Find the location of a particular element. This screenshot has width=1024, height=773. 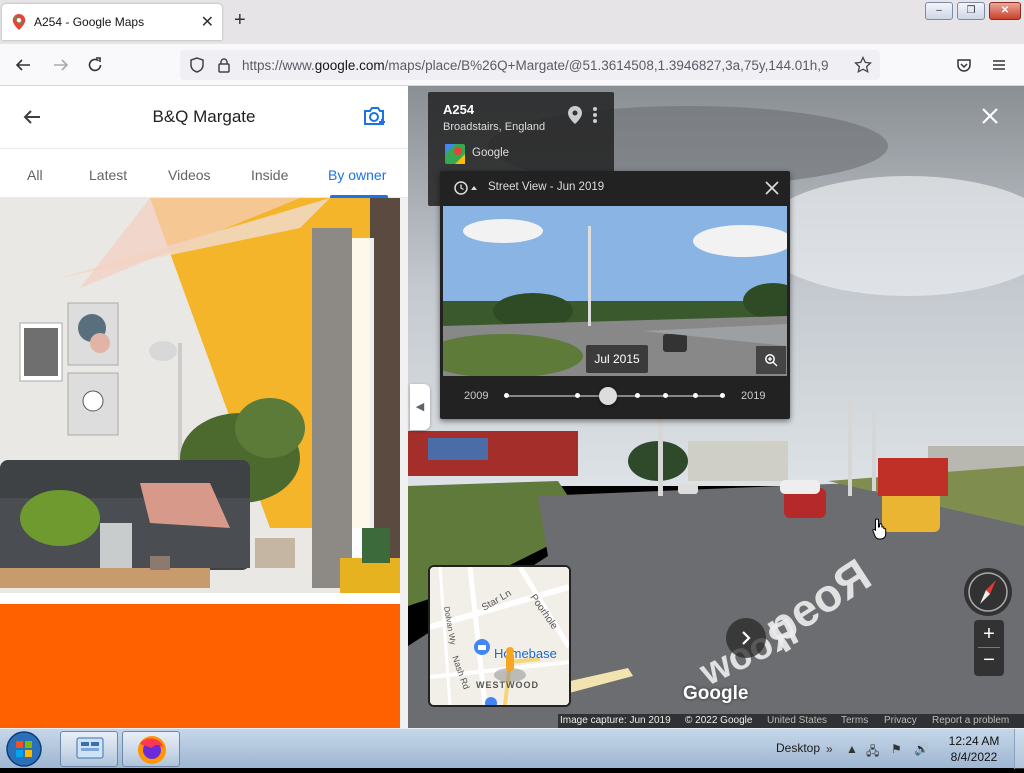

timeline-end-year: 2019 is located at coordinates (753, 396).